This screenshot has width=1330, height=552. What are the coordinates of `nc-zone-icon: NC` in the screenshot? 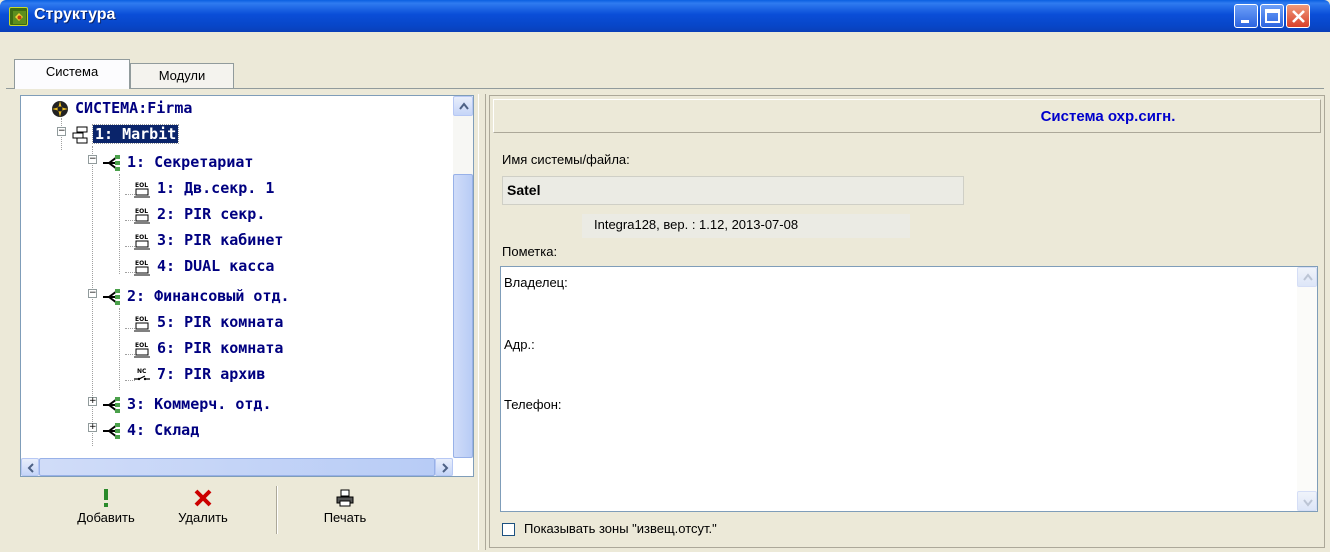 It's located at (142, 374).